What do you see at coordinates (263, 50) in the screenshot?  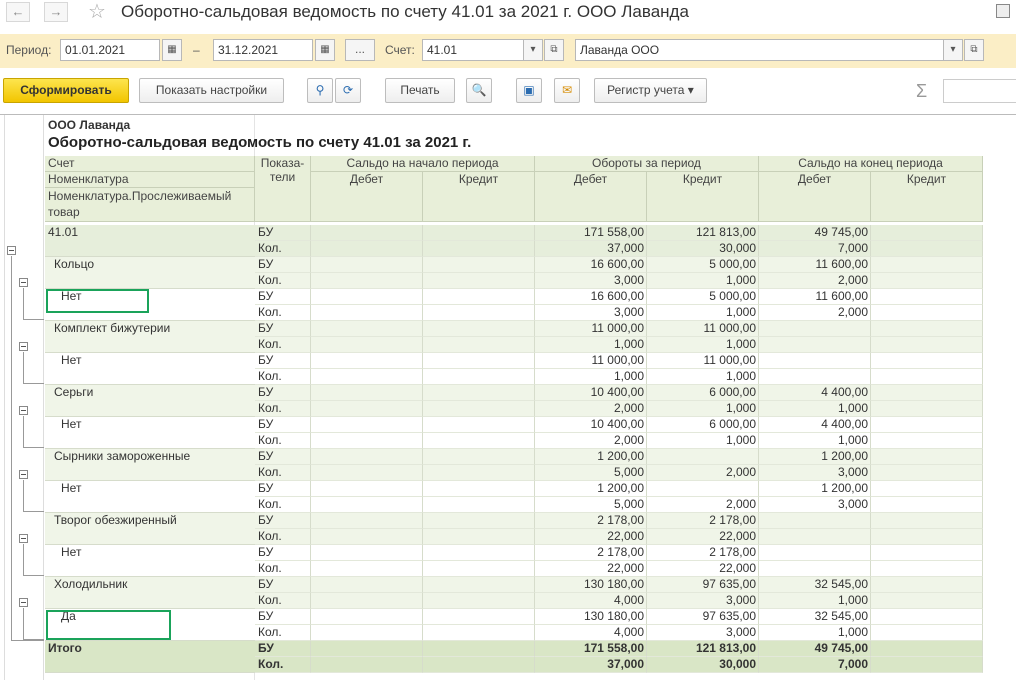 I see `date-to-input: 31.12.2021` at bounding box center [263, 50].